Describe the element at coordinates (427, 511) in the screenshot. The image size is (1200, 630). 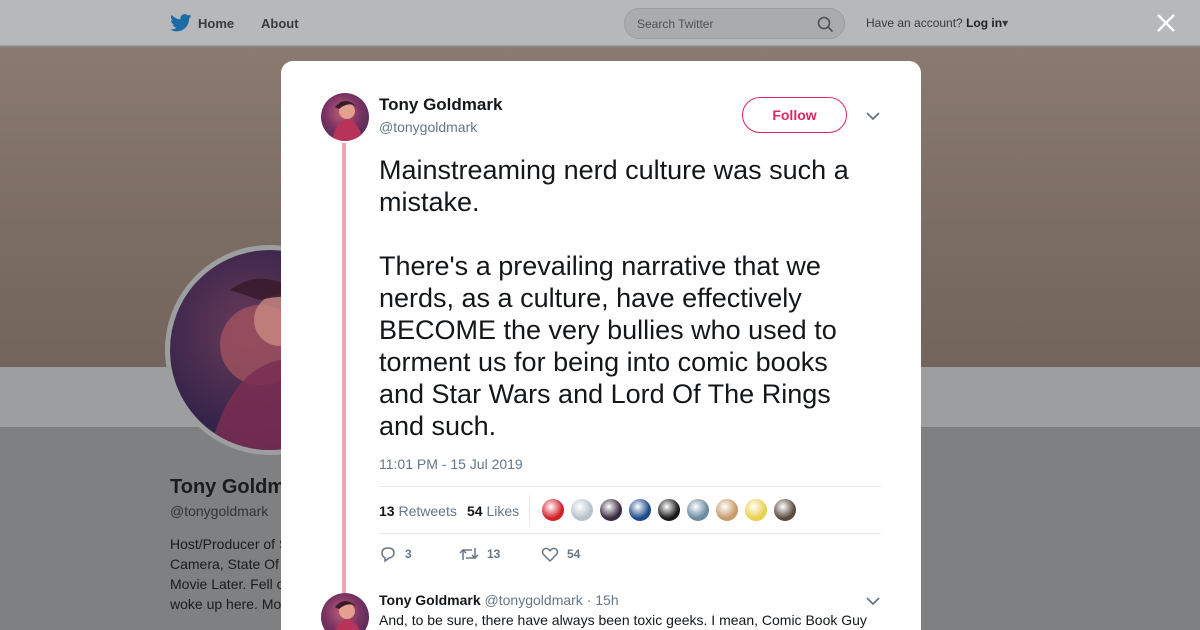
I see `retweets-label: Retweets` at that location.